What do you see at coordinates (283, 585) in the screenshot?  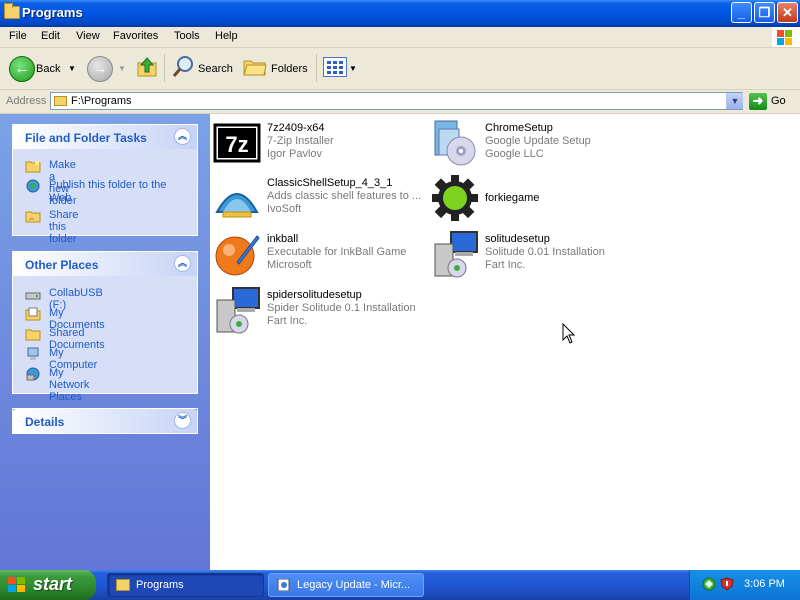 I see `ie-page-icon` at bounding box center [283, 585].